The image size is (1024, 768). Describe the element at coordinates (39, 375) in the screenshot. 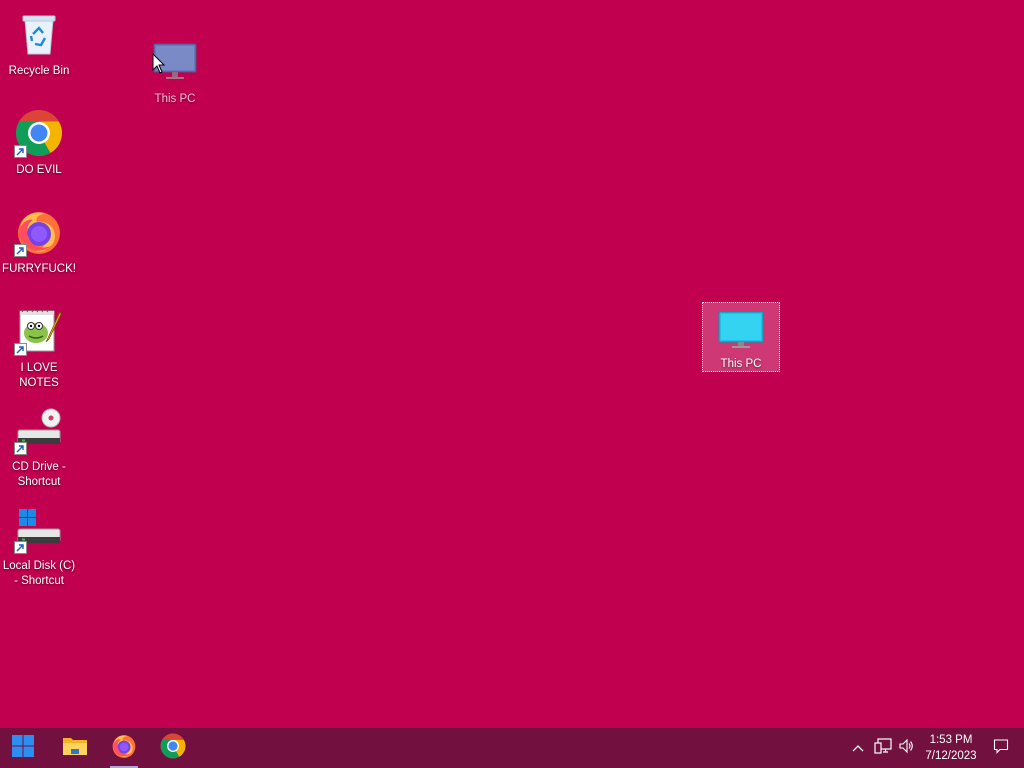

I see `desktop-icon-label: I LOVE NOTES` at that location.